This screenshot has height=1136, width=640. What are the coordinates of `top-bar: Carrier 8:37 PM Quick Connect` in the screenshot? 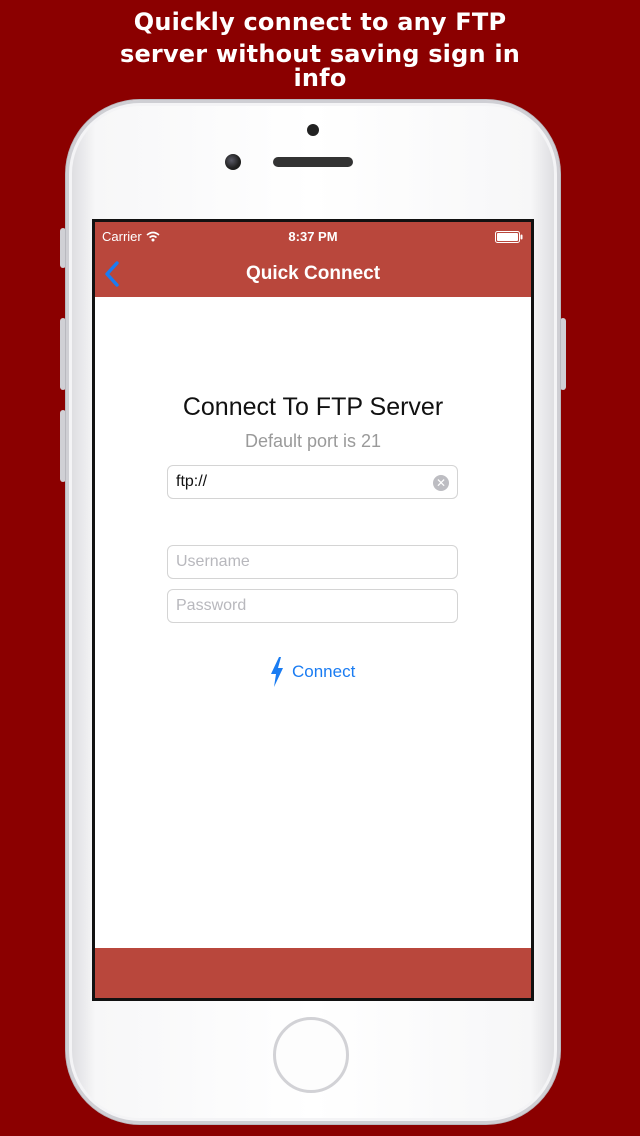 It's located at (313, 259).